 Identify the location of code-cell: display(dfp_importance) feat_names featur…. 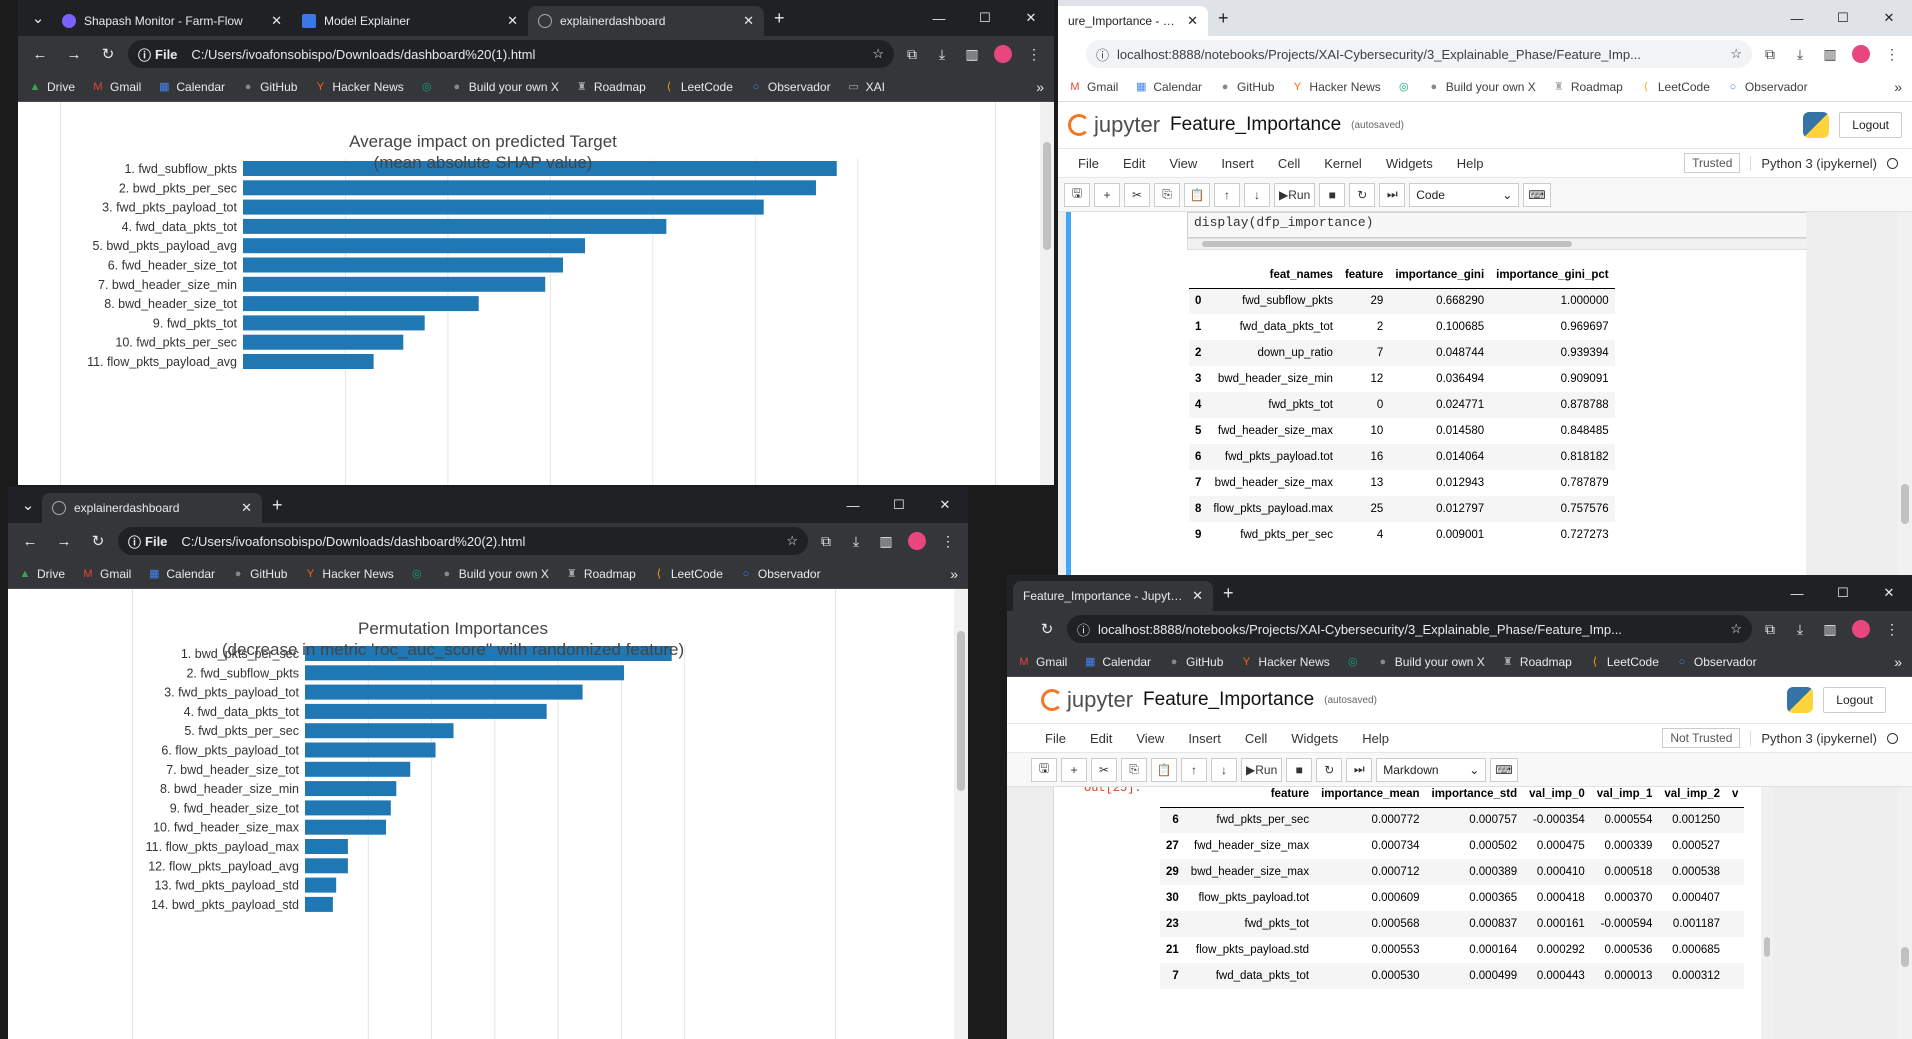
(1436, 393).